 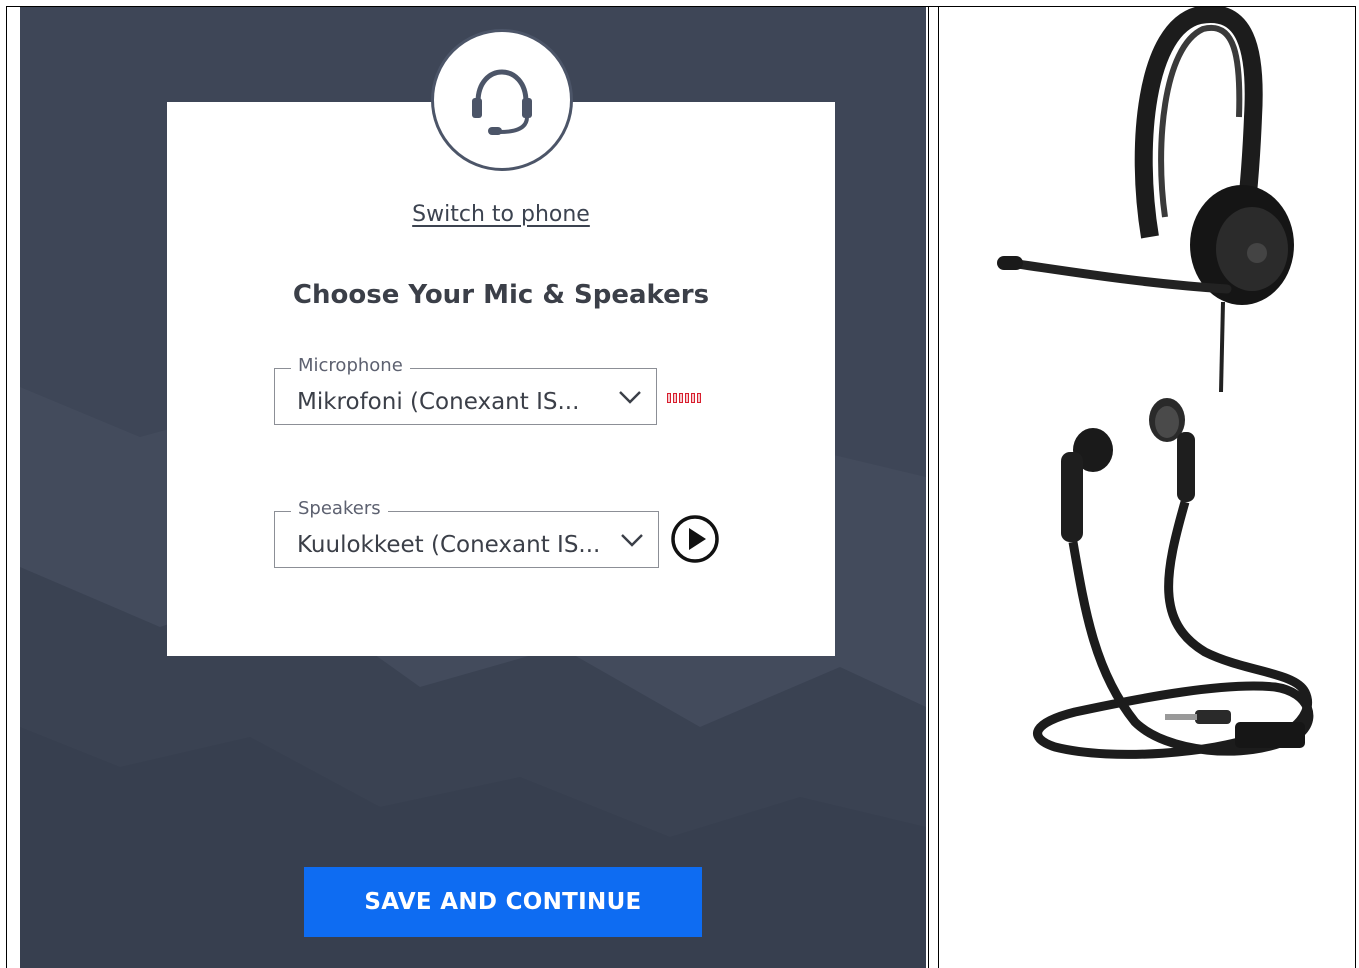 What do you see at coordinates (501, 295) in the screenshot?
I see `dialog-heading: Choose Your Mic & Speakers` at bounding box center [501, 295].